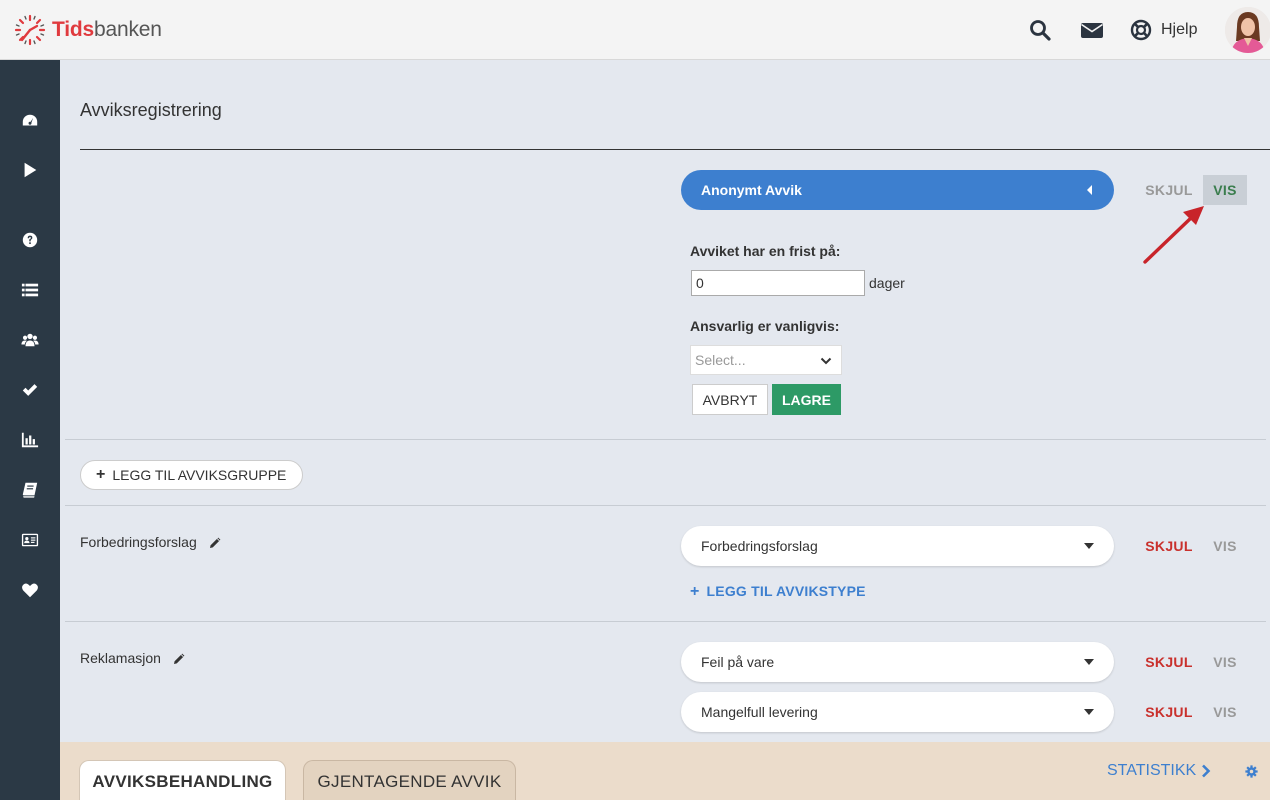  I want to click on help-link: Hjelp, so click(1163, 30).